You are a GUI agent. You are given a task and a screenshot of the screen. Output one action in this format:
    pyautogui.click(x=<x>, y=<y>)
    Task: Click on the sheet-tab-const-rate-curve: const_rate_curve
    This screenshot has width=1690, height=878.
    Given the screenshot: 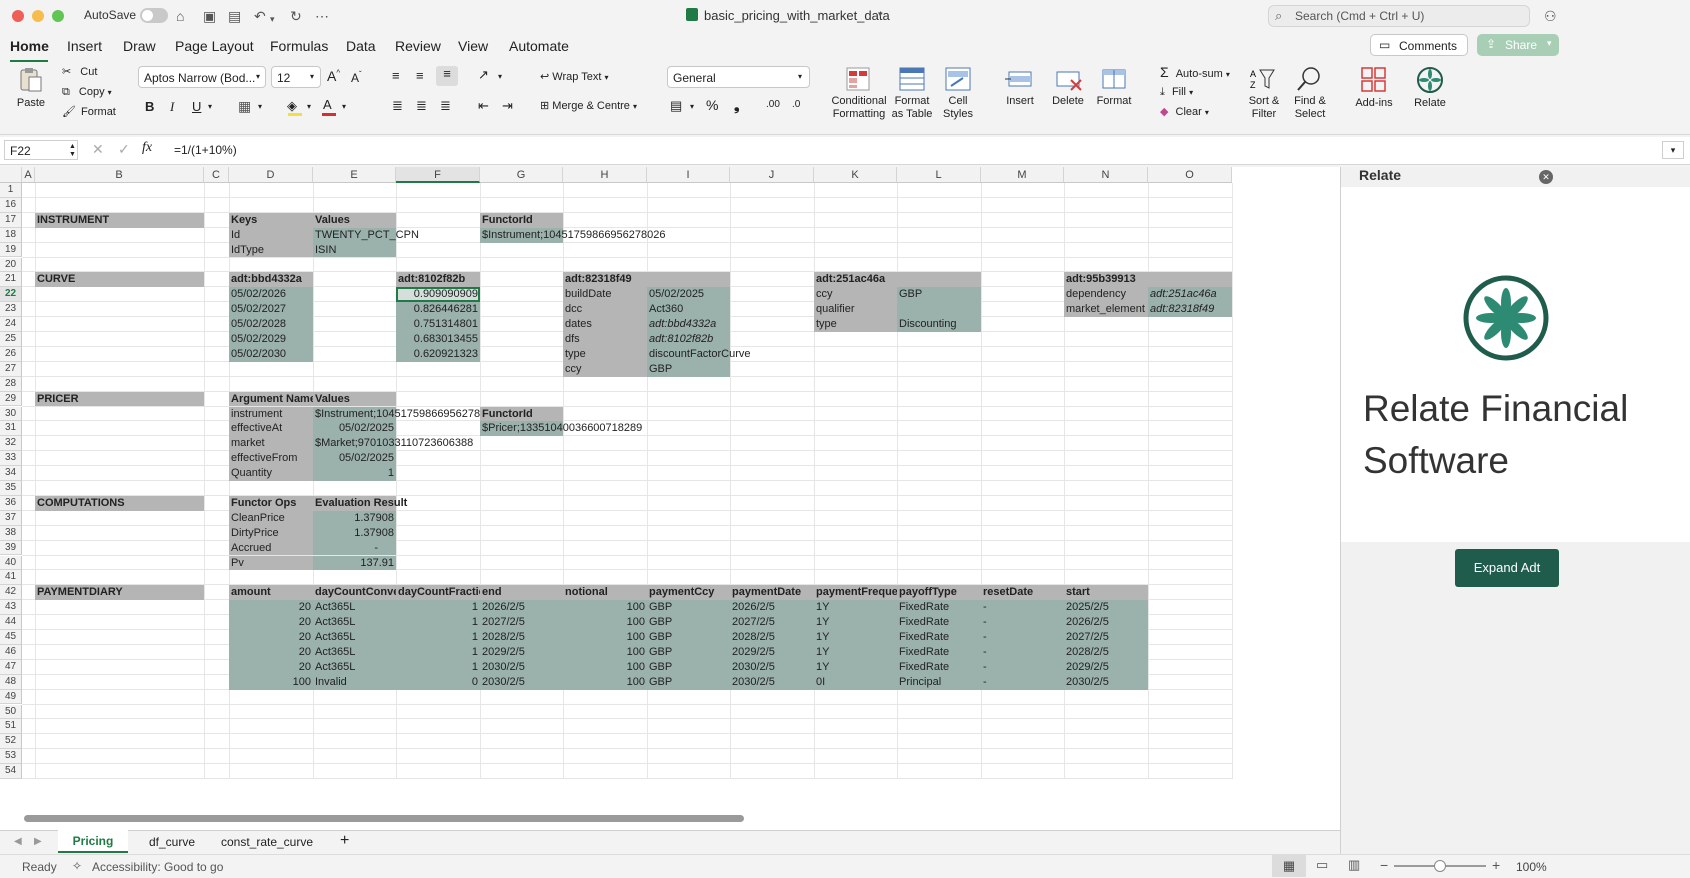 What is the action you would take?
    pyautogui.click(x=267, y=842)
    